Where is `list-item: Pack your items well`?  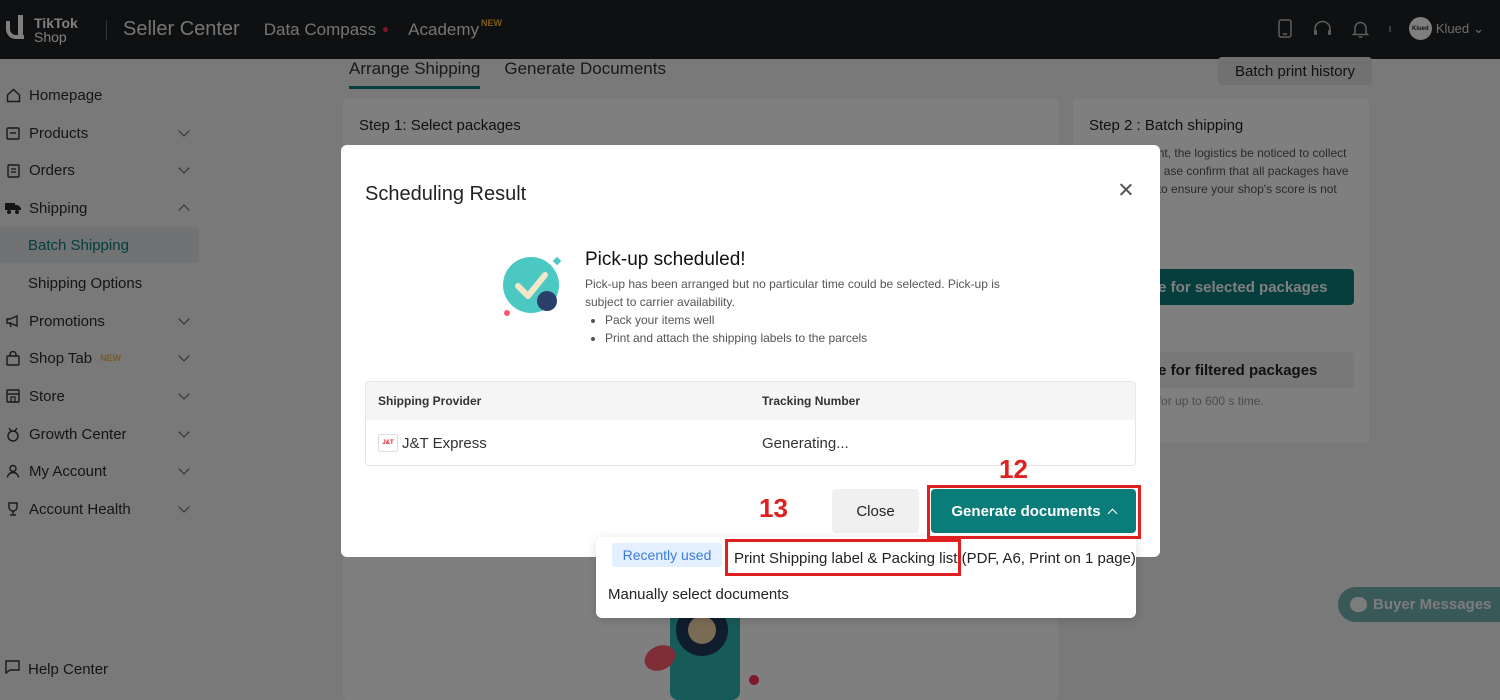
list-item: Pack your items well is located at coordinates (736, 320).